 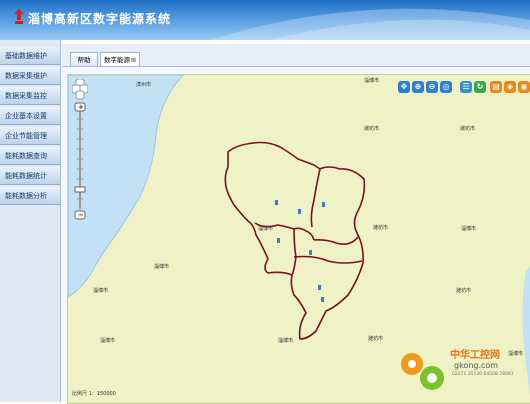 What do you see at coordinates (94, 394) in the screenshot?
I see `map-scale: 比例尺 1：150000` at bounding box center [94, 394].